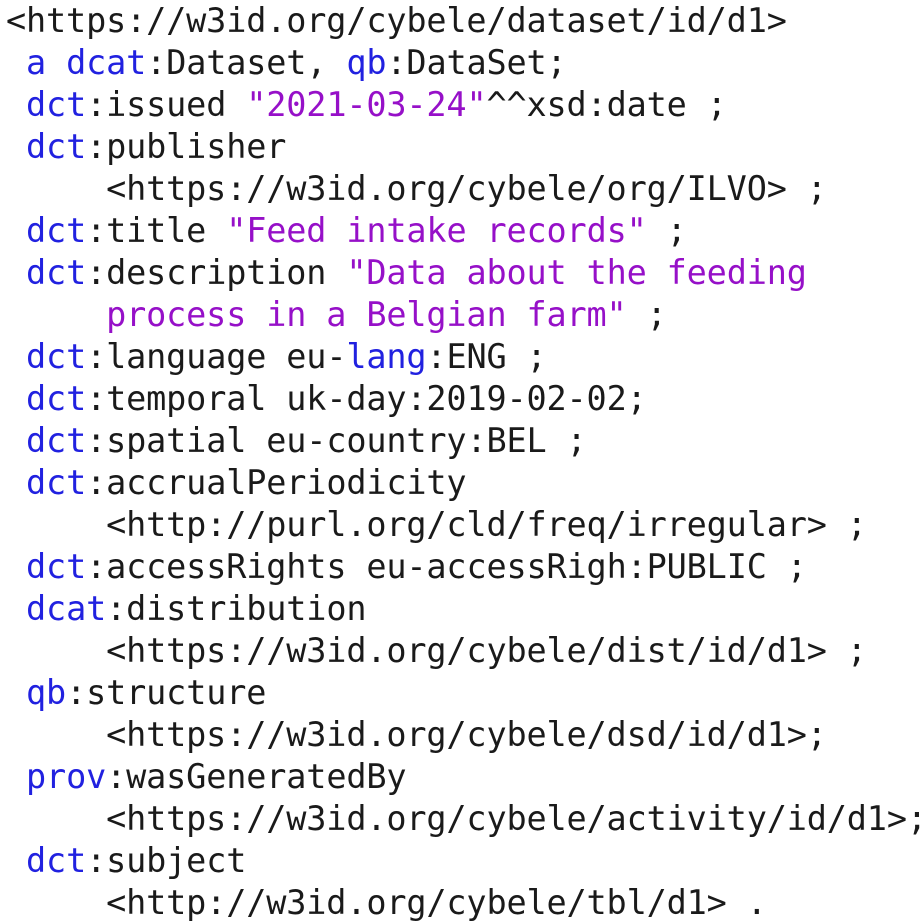 The height and width of the screenshot is (924, 920). Describe the element at coordinates (460, 693) in the screenshot. I see `code-line: qb:structure` at that location.